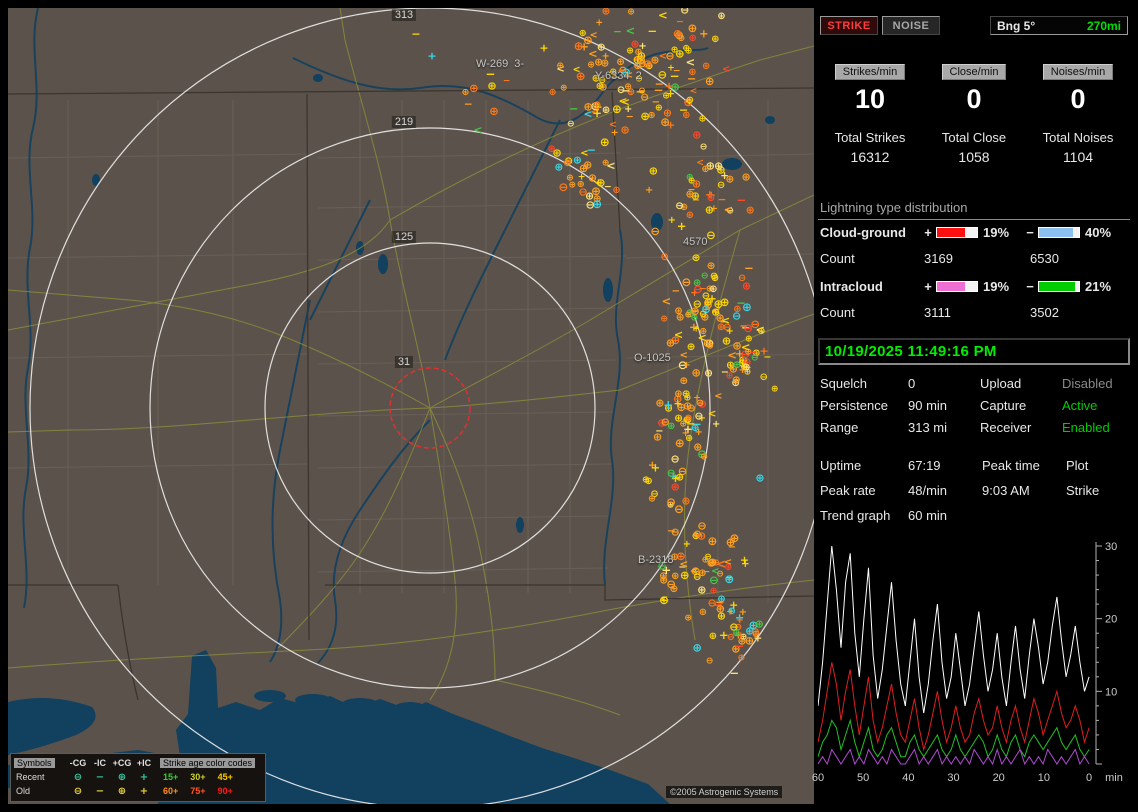  I want to click on noises-per-min-chip: Noises/min, so click(1078, 72).